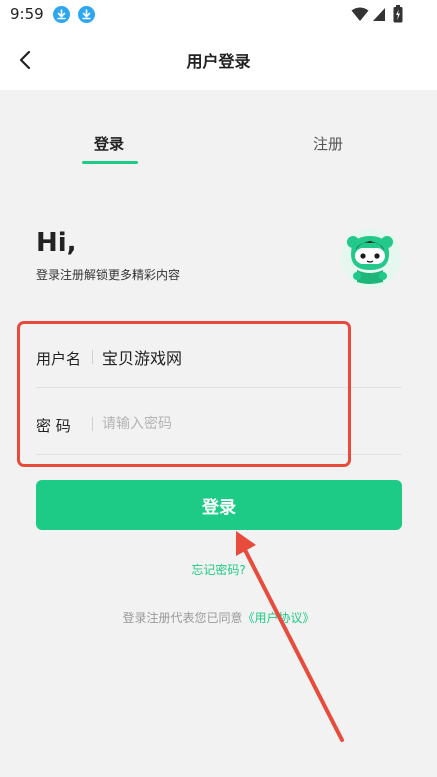 The image size is (437, 777). Describe the element at coordinates (218, 15) in the screenshot. I see `status-bar: 9:59` at that location.